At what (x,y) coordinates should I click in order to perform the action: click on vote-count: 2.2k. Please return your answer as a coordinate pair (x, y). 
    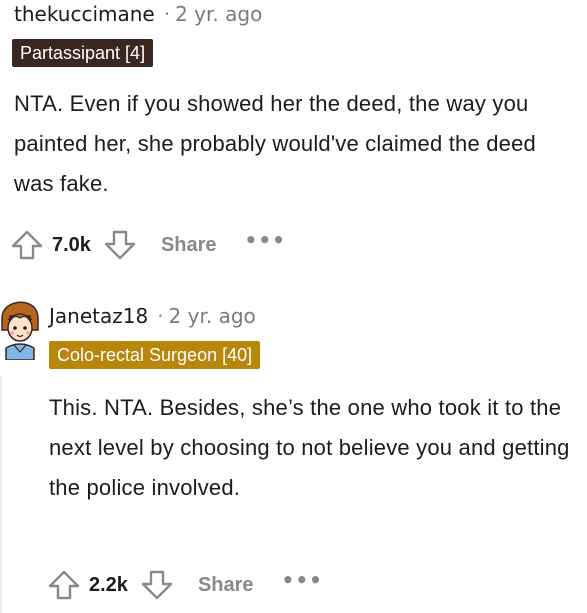
    Looking at the image, I should click on (108, 584).